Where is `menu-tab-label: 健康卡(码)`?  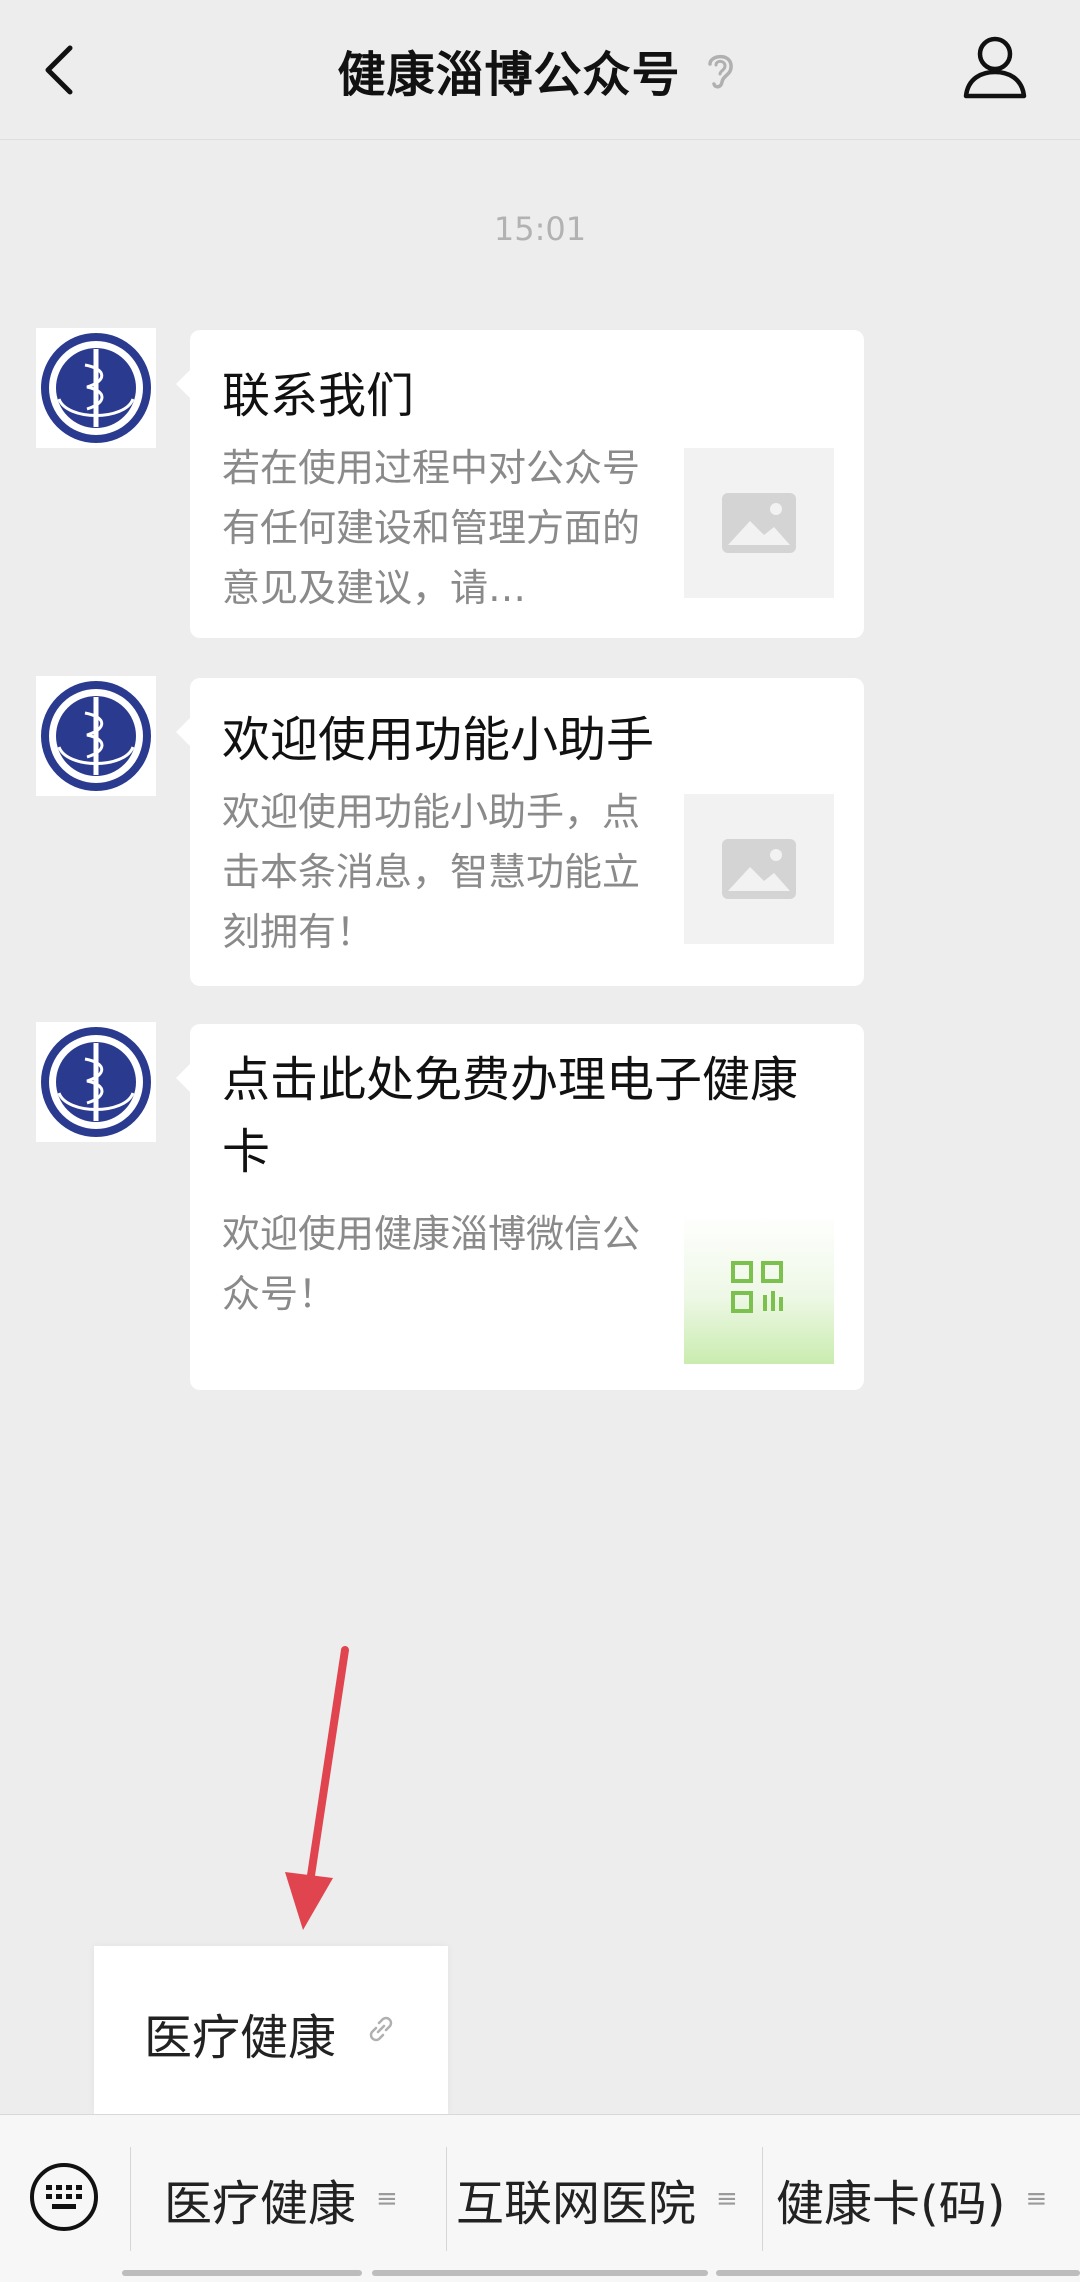
menu-tab-label: 健康卡(码) is located at coordinates (891, 2204).